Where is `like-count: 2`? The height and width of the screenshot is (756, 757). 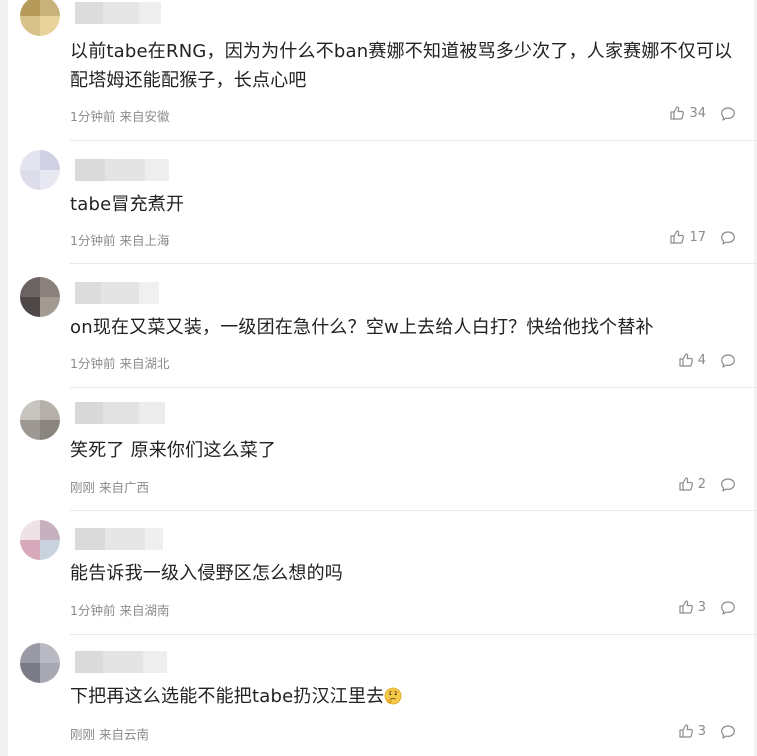
like-count: 2 is located at coordinates (701, 484).